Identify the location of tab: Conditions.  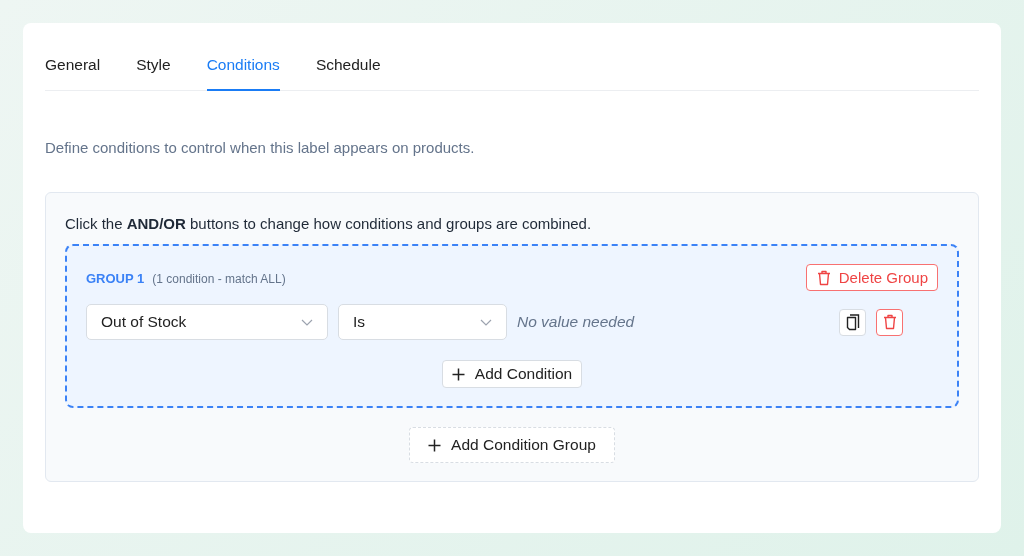
(243, 73).